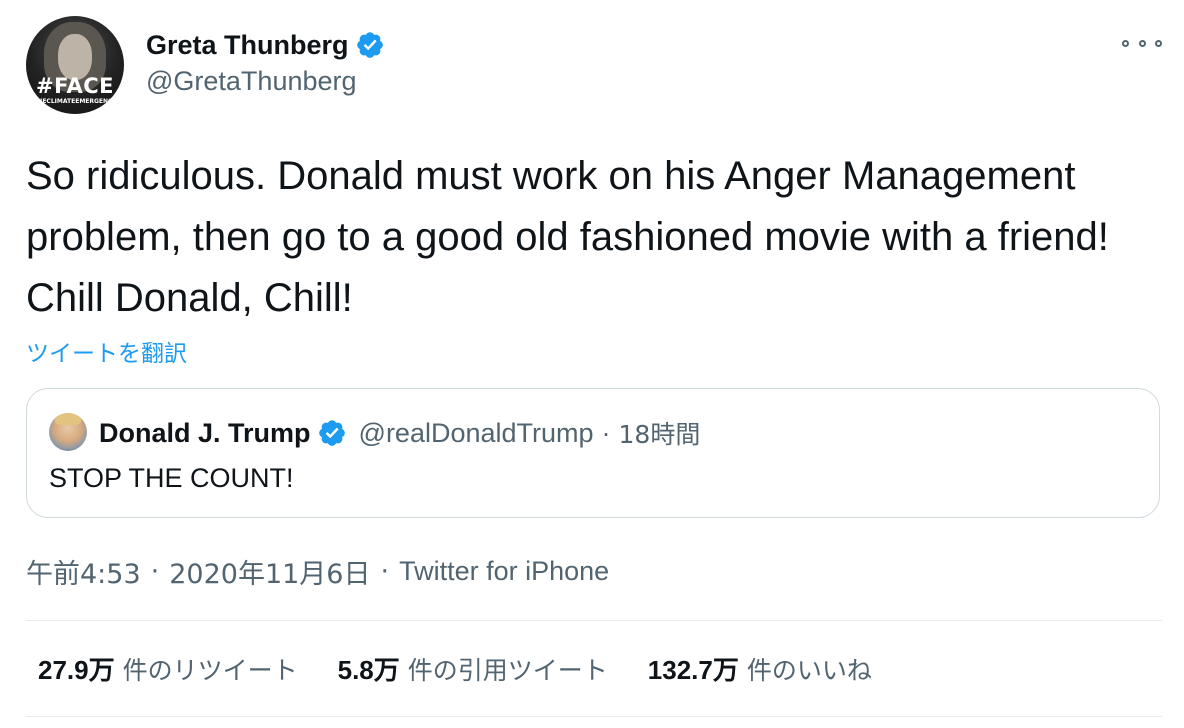 The image size is (1184, 728). Describe the element at coordinates (210, 670) in the screenshot. I see `retweets-label: 件のリツイート` at that location.